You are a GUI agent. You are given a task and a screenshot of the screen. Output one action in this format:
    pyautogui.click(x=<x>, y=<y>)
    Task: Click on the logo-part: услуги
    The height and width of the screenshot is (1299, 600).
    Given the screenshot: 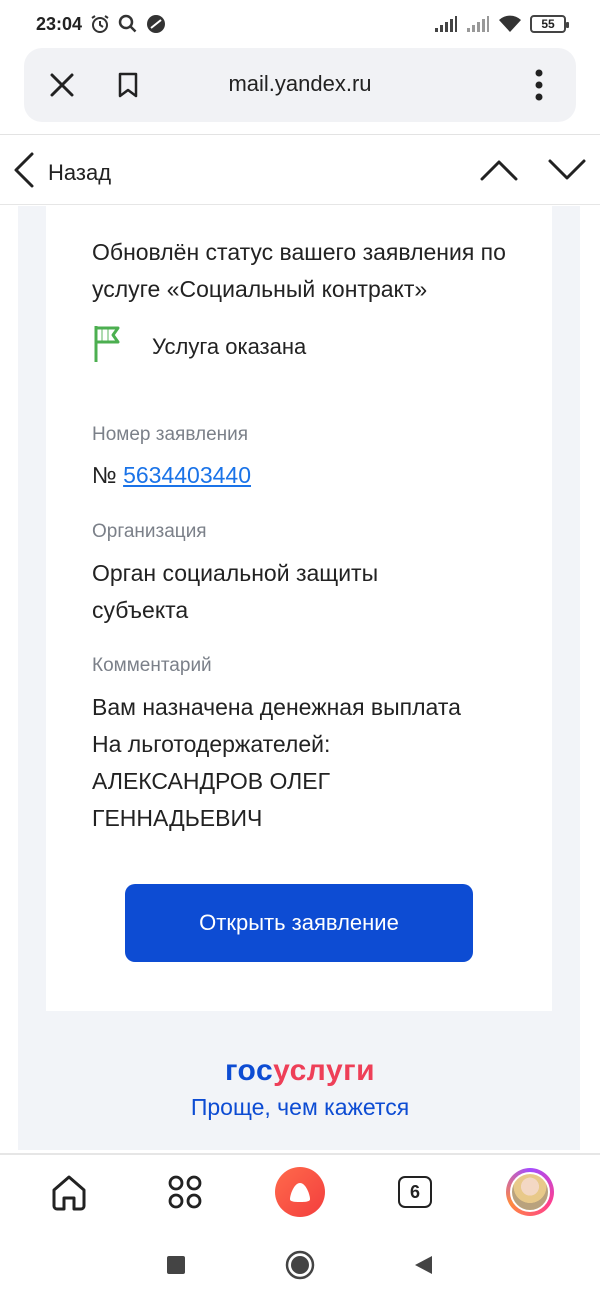 What is the action you would take?
    pyautogui.click(x=324, y=1070)
    